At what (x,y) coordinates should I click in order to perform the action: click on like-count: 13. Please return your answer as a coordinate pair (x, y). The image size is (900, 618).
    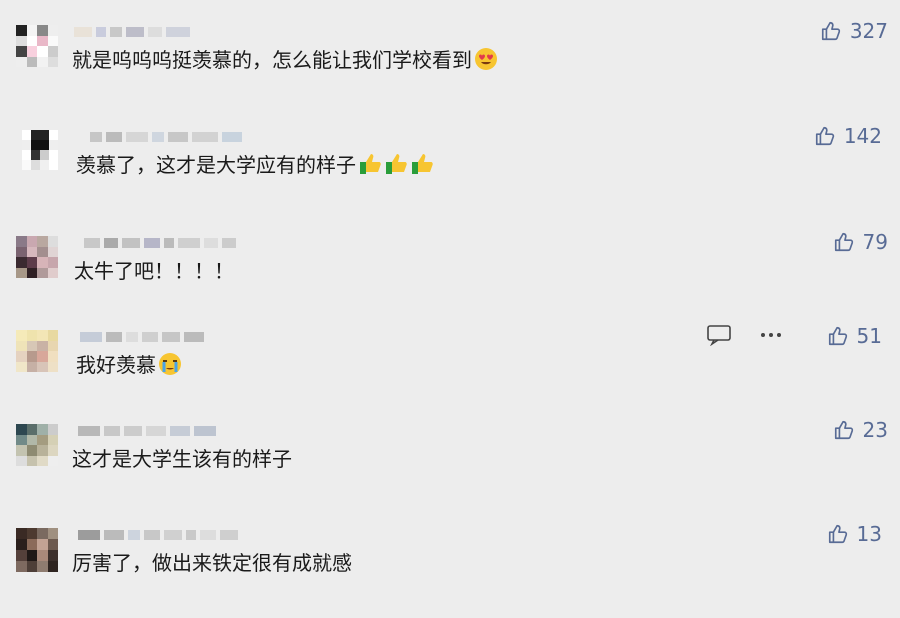
    Looking at the image, I should click on (869, 534).